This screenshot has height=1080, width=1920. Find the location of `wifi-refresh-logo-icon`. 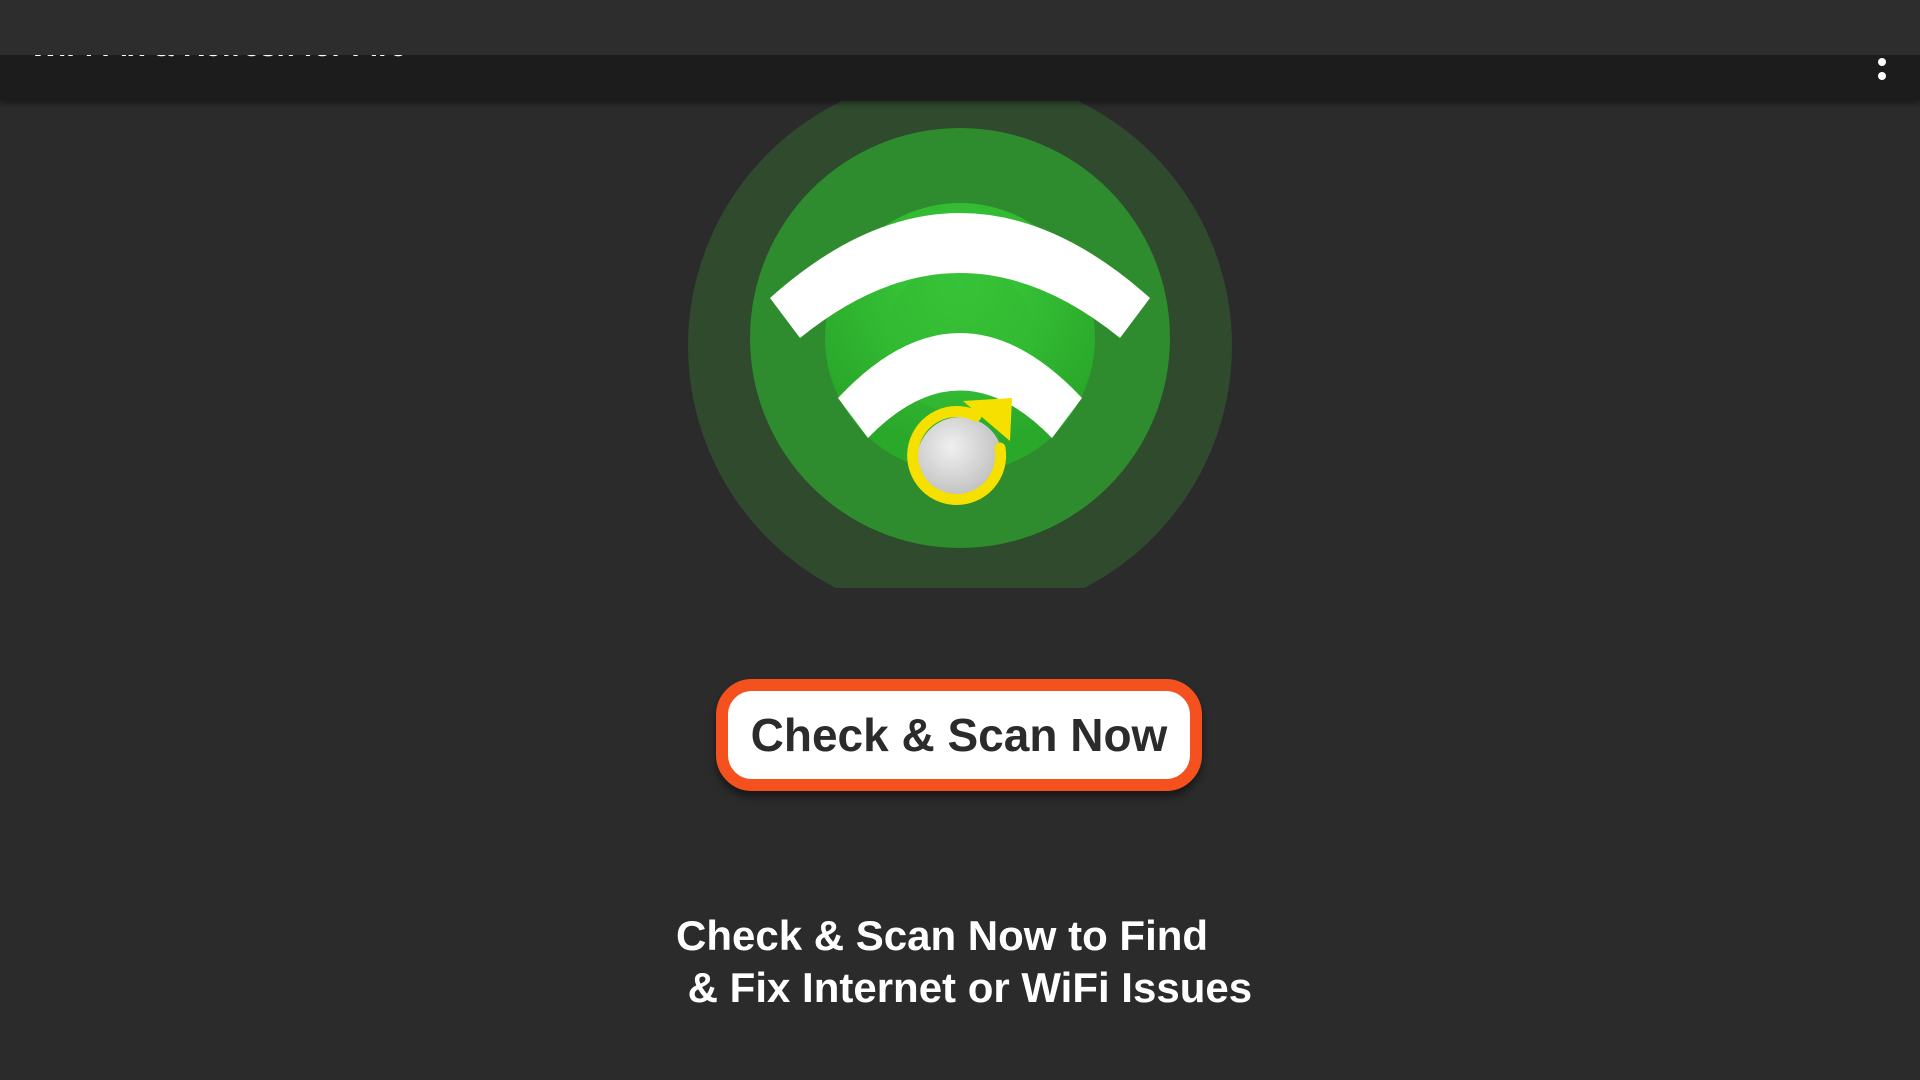

wifi-refresh-logo-icon is located at coordinates (960, 343).